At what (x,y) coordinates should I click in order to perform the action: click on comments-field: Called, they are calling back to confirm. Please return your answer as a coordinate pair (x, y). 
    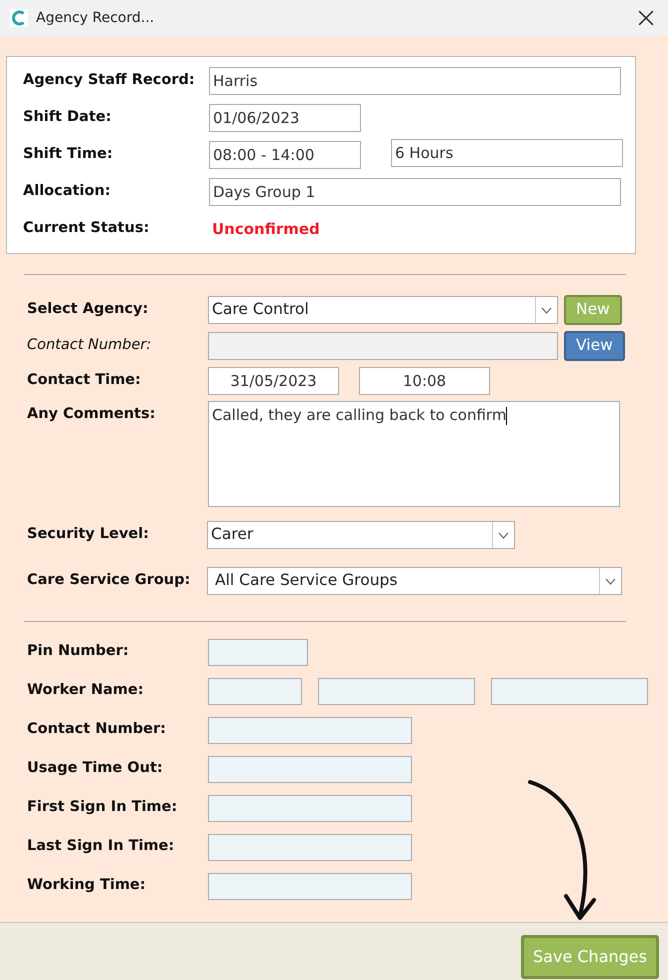
    Looking at the image, I should click on (414, 454).